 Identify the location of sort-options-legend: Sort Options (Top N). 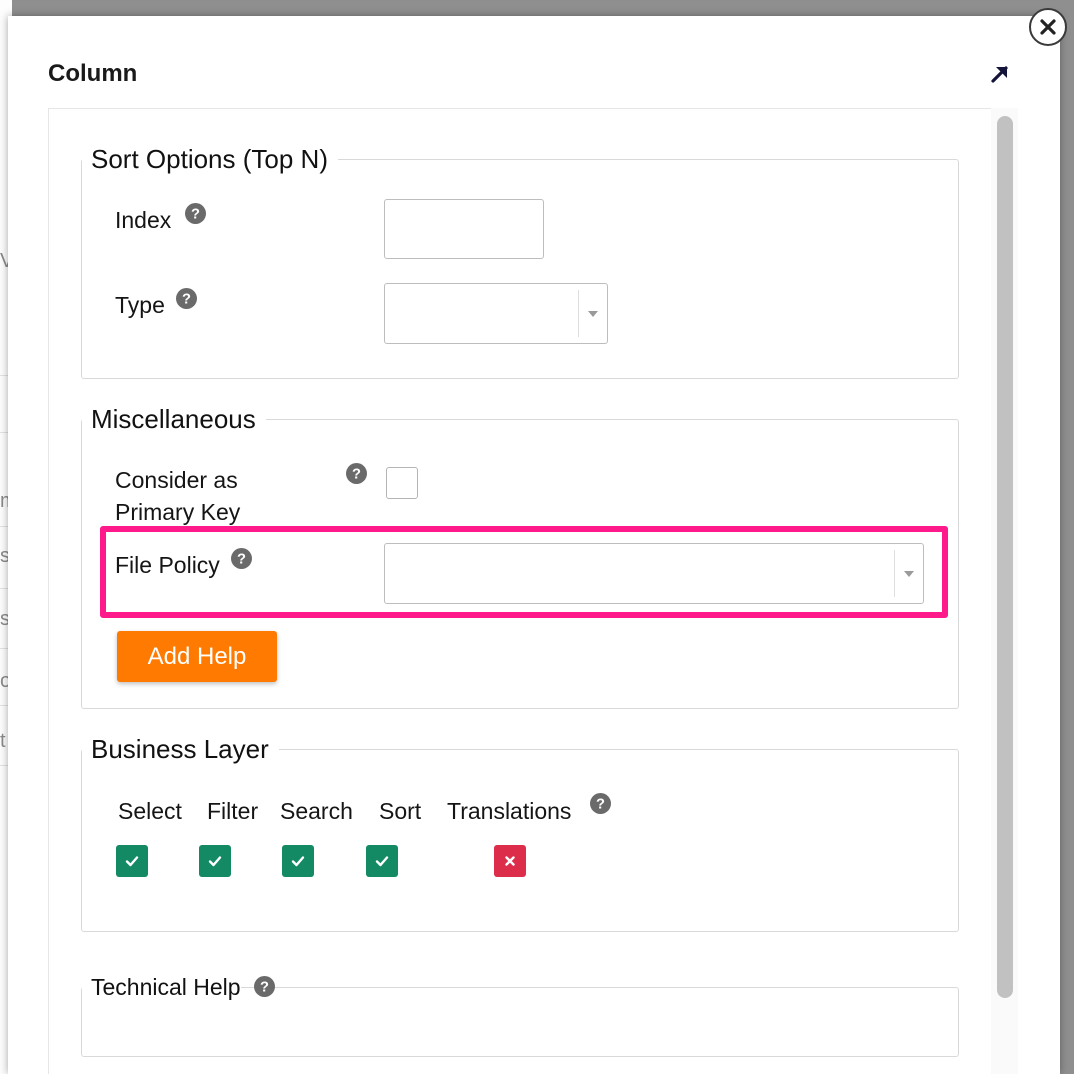
(209, 159).